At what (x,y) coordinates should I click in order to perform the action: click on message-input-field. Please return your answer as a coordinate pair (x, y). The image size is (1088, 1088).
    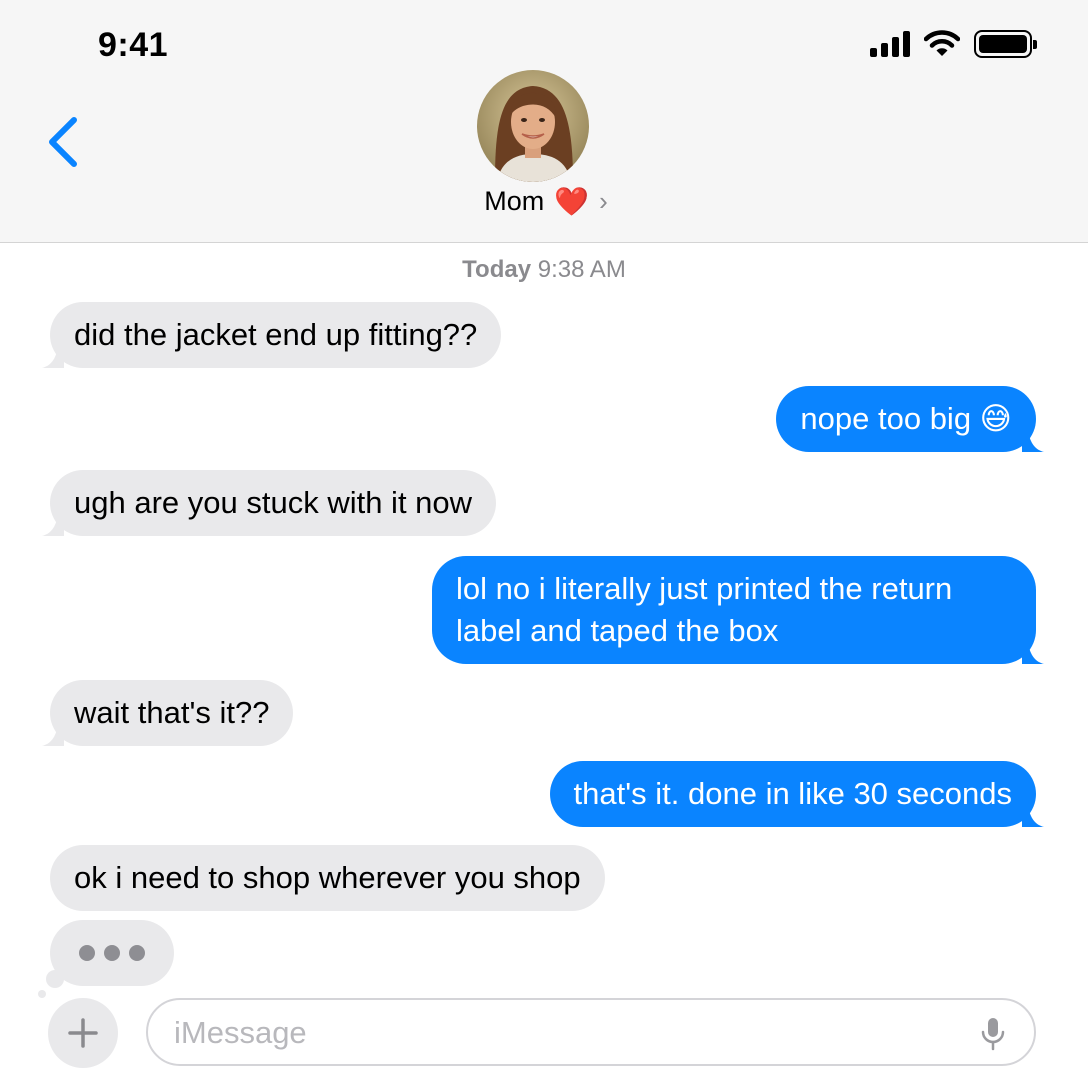
    Looking at the image, I should click on (591, 1032).